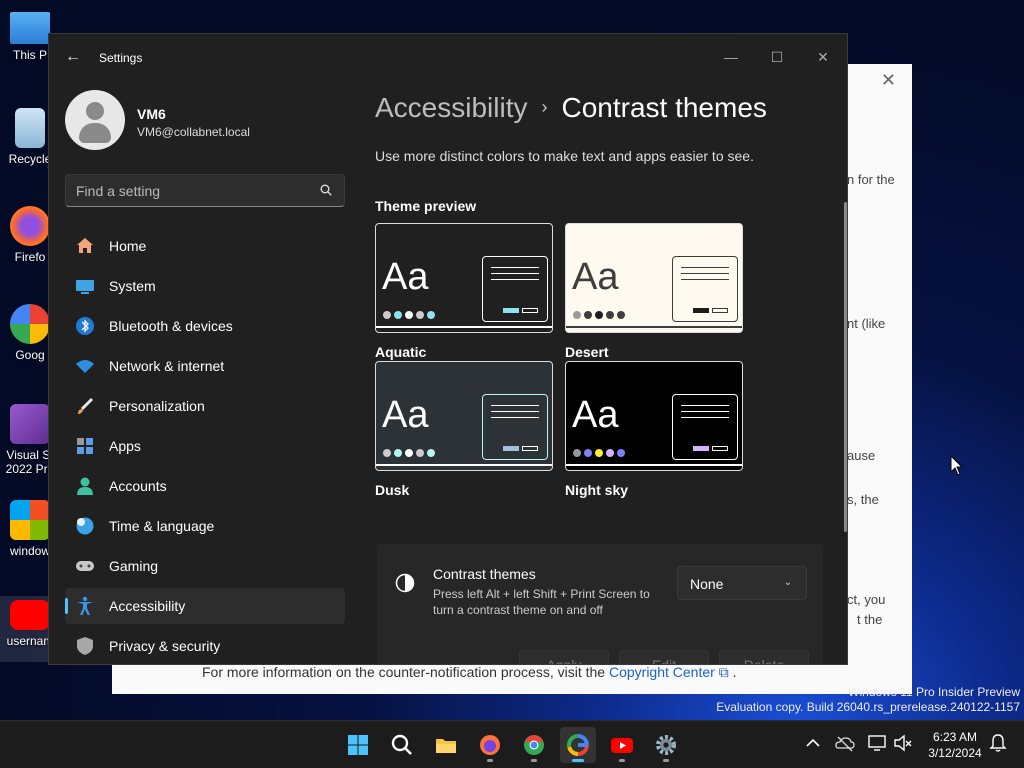 This screenshot has width=1024, height=768. I want to click on taskbar-firefox, so click(490, 745).